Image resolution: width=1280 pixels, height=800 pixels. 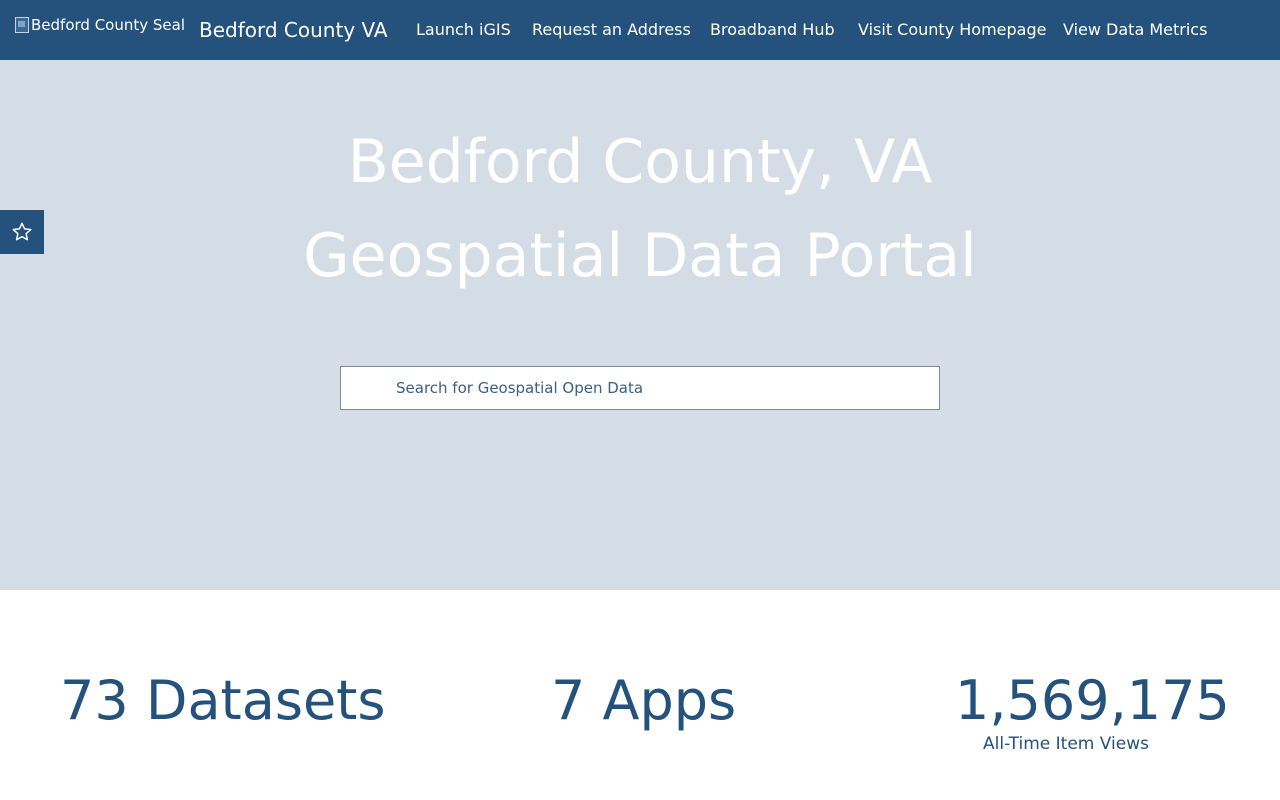 I want to click on hero-title-line-1: Bedford County, VA, so click(x=640, y=162).